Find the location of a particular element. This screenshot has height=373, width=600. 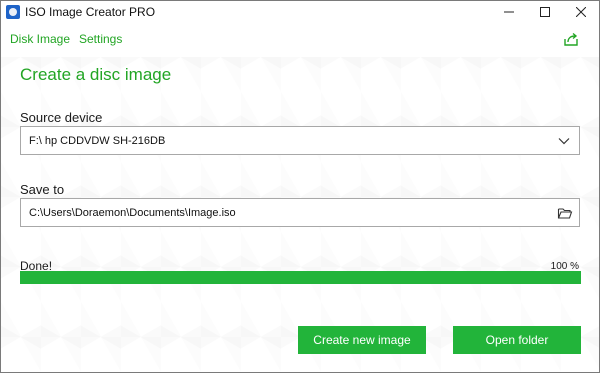

close-button is located at coordinates (581, 12).